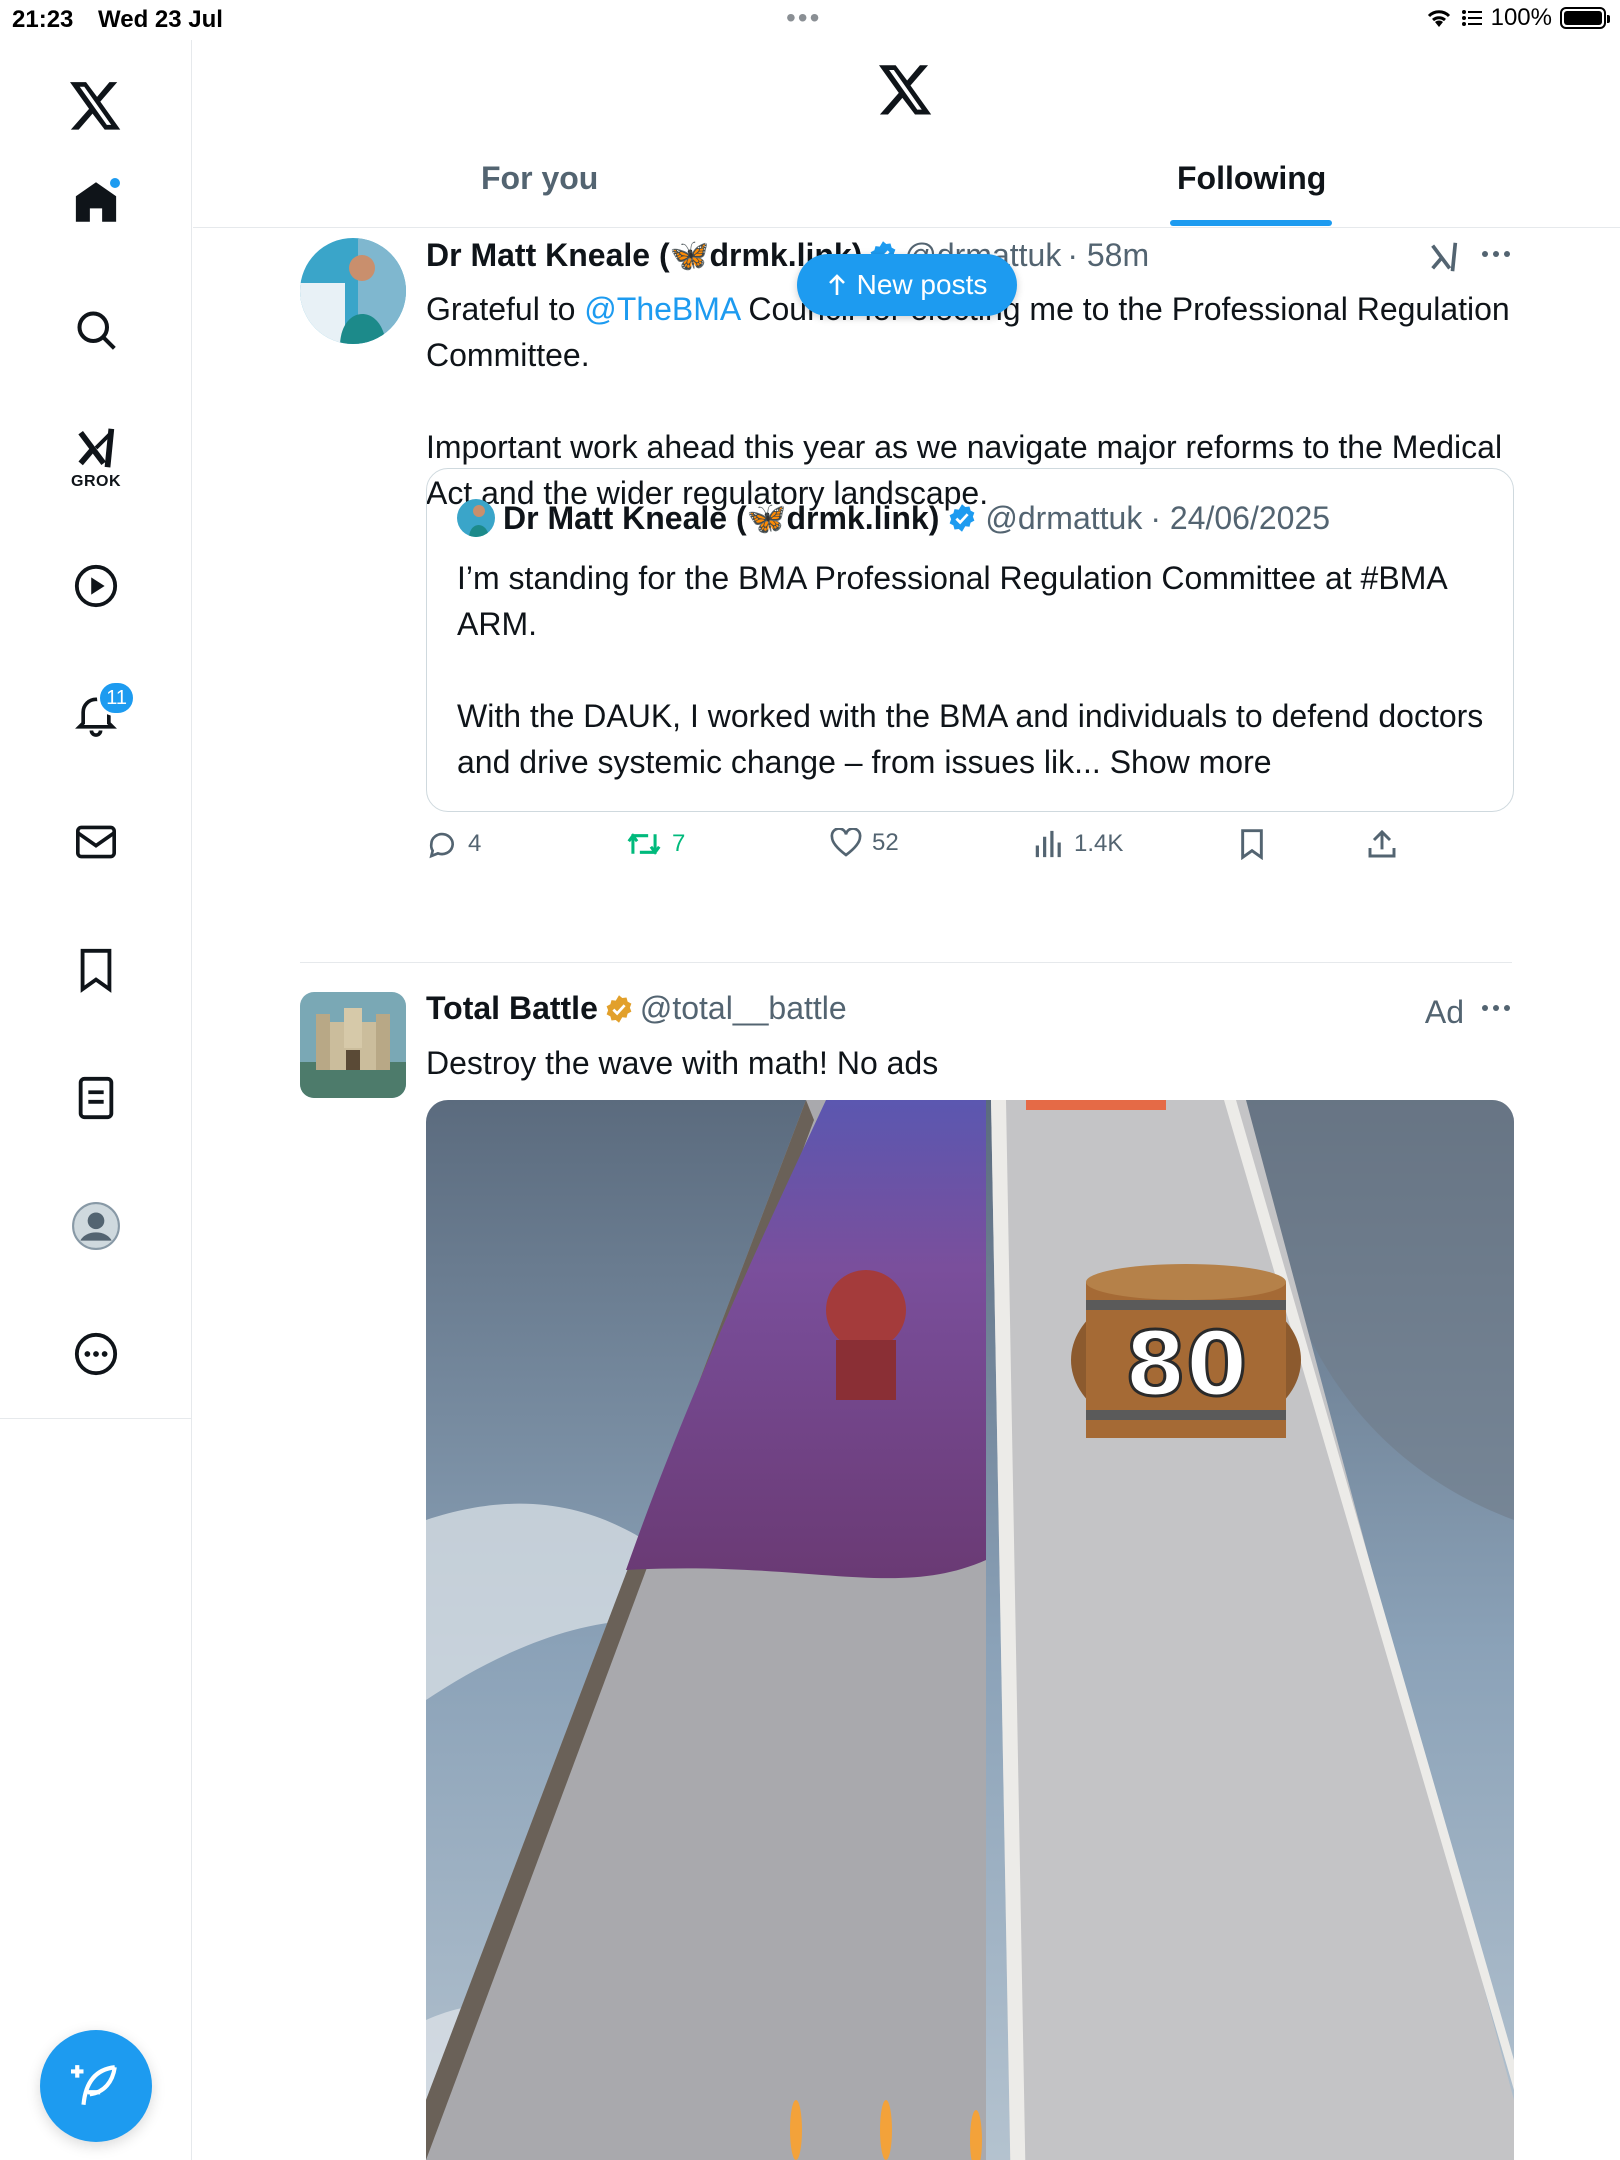  I want to click on show-more-link: Show more, so click(1191, 762).